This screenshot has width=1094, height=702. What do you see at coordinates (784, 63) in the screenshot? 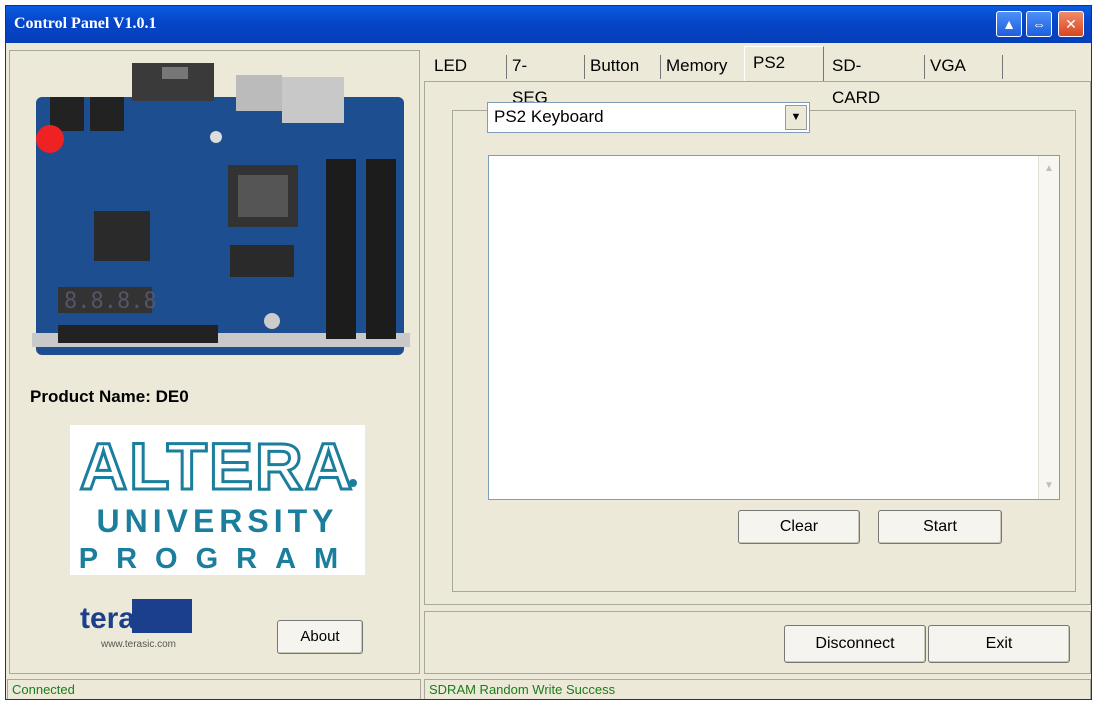
I see `tab-ps2: PS2` at bounding box center [784, 63].